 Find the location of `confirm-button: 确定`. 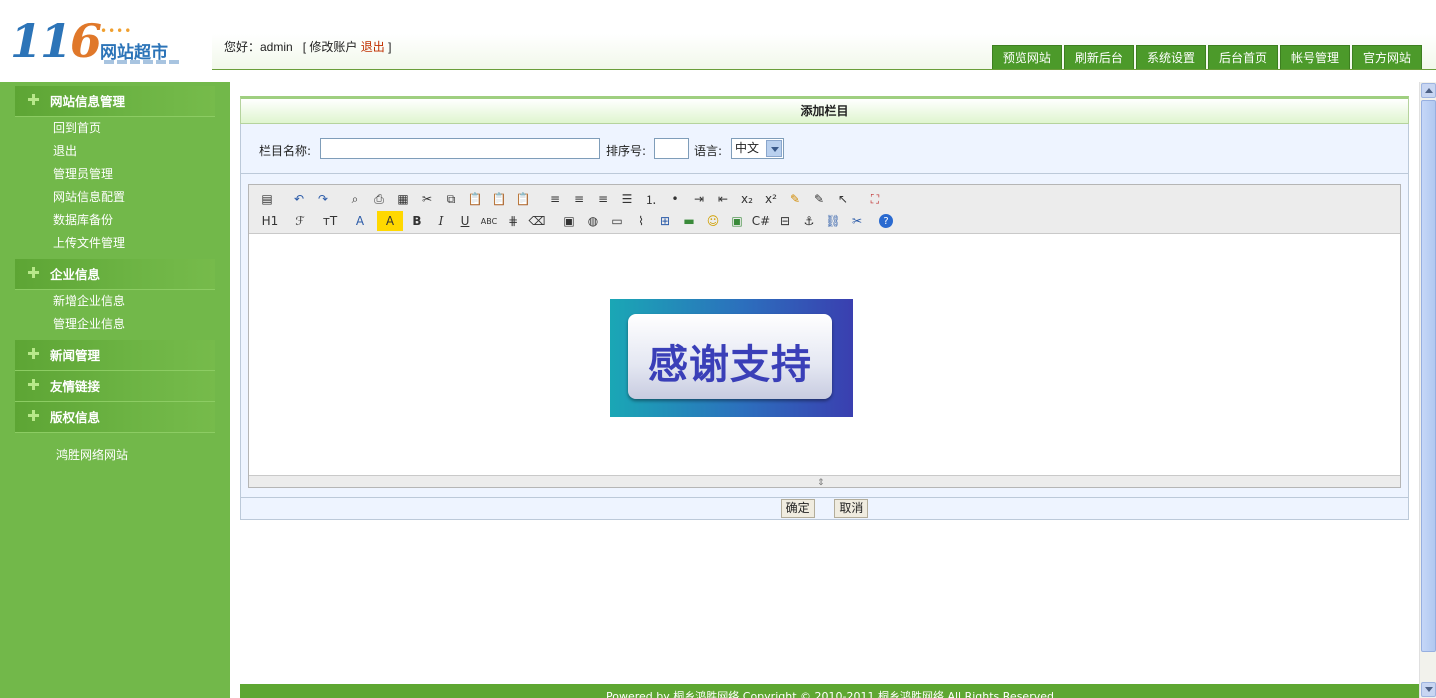

confirm-button: 确定 is located at coordinates (797, 508).